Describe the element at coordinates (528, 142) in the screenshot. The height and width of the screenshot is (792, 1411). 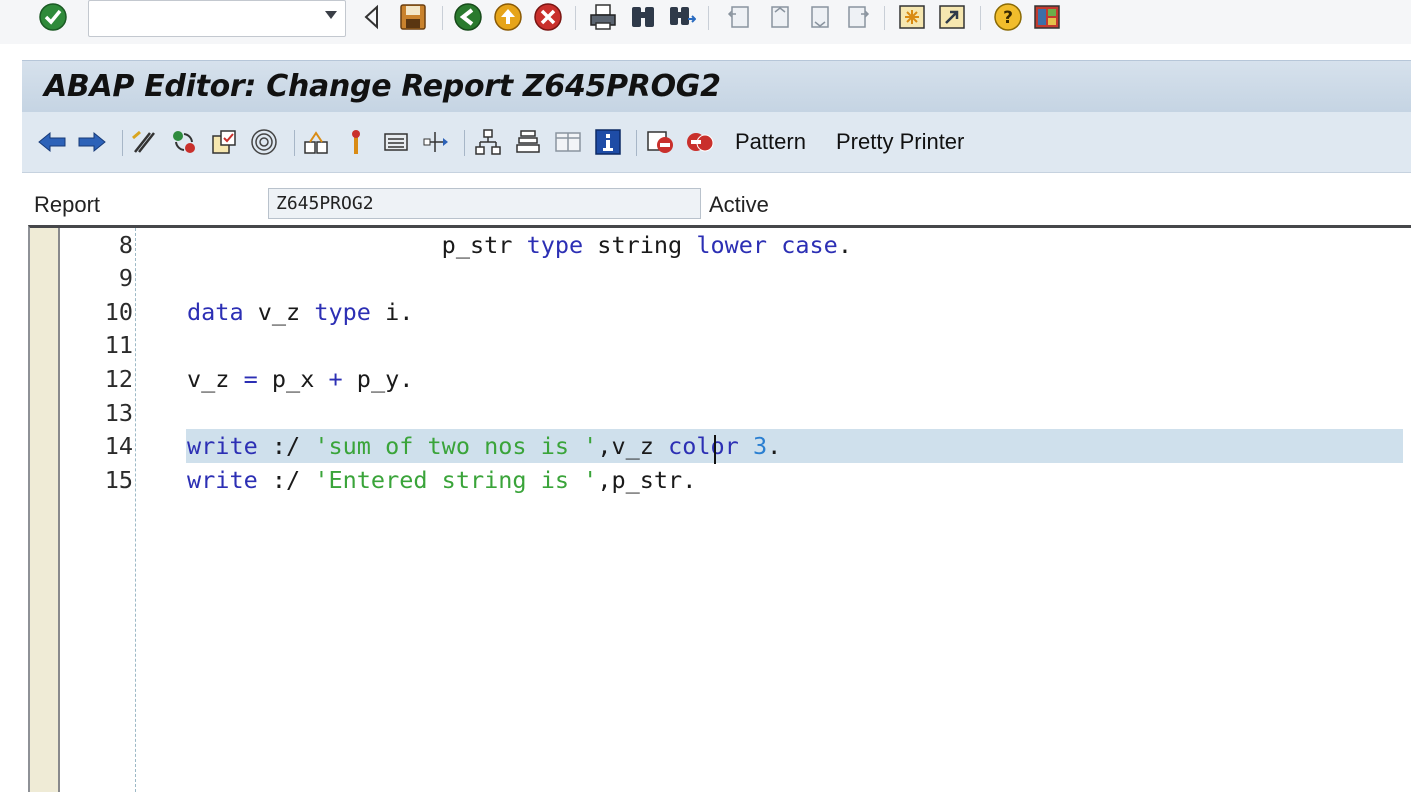
I see `enhance-icon` at that location.